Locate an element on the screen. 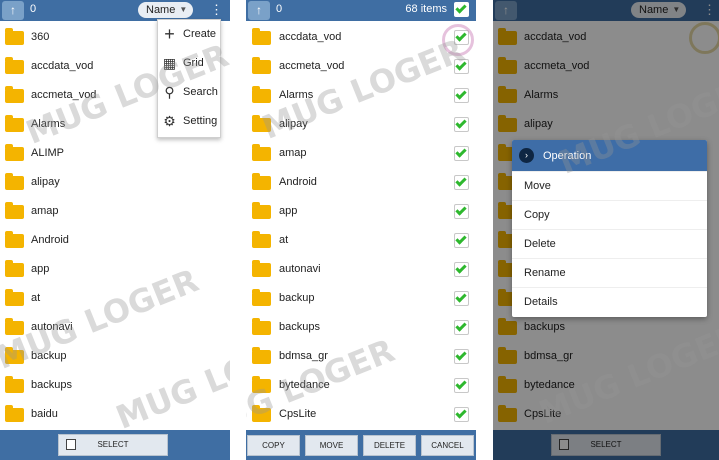 The image size is (719, 460). select-all-checkbox is located at coordinates (461, 9).